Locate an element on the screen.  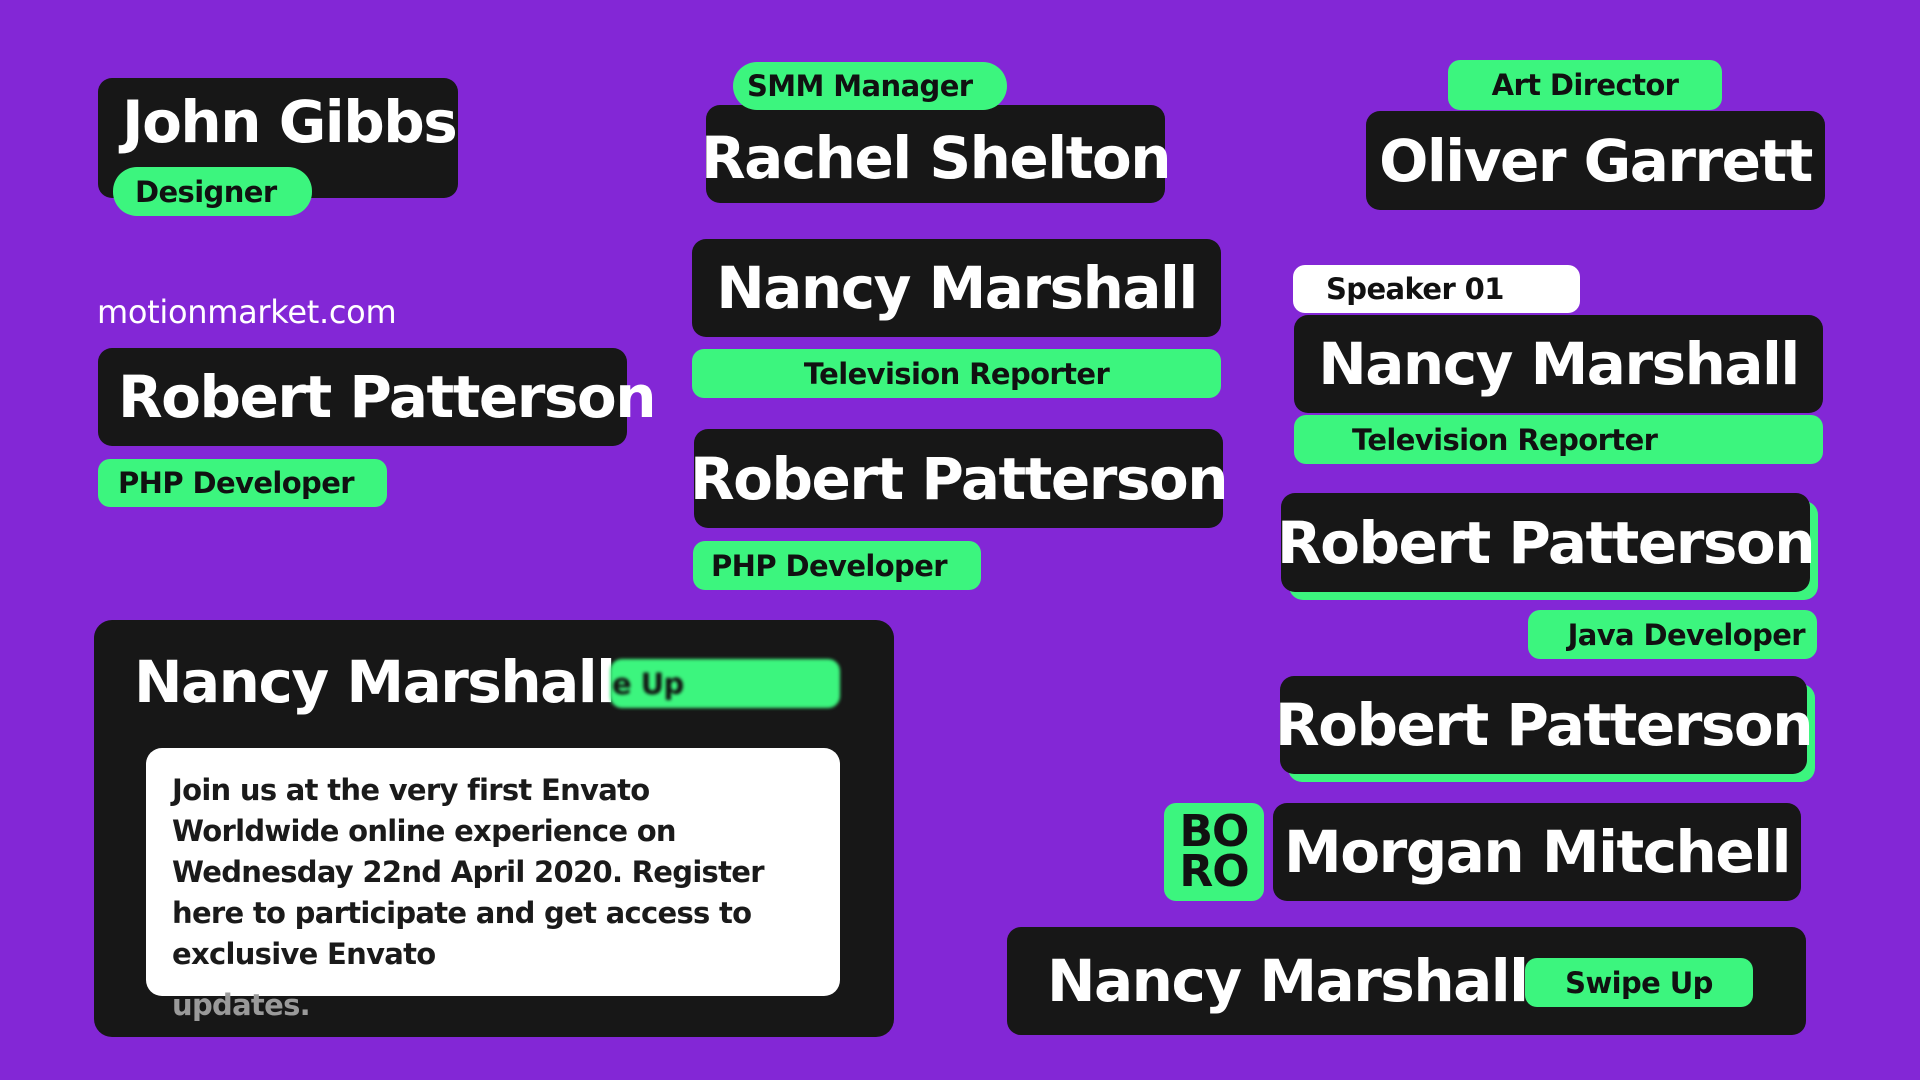
card-swipe-up-button: e Up is located at coordinates (725, 683).